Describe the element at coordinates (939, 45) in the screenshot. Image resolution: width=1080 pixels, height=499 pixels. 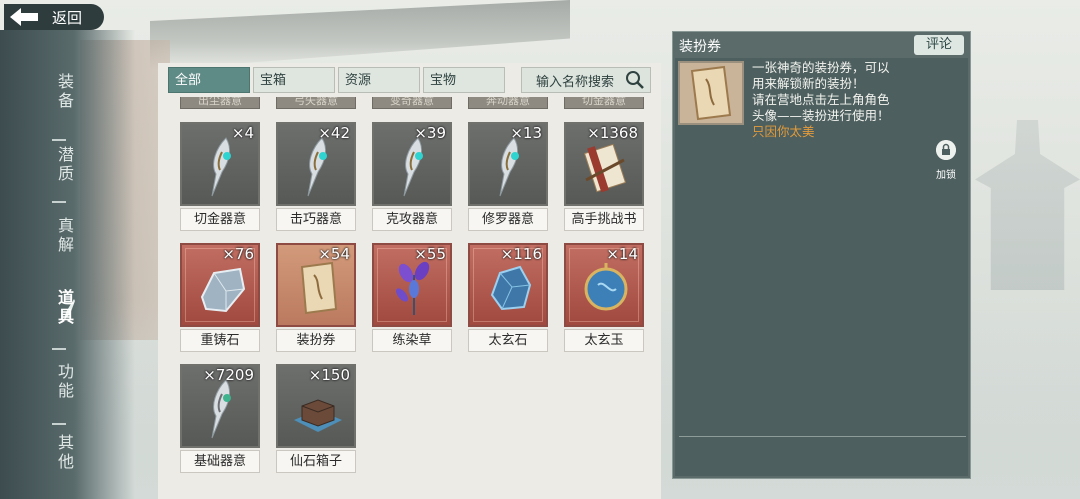
I see `comment-button: 评论` at that location.